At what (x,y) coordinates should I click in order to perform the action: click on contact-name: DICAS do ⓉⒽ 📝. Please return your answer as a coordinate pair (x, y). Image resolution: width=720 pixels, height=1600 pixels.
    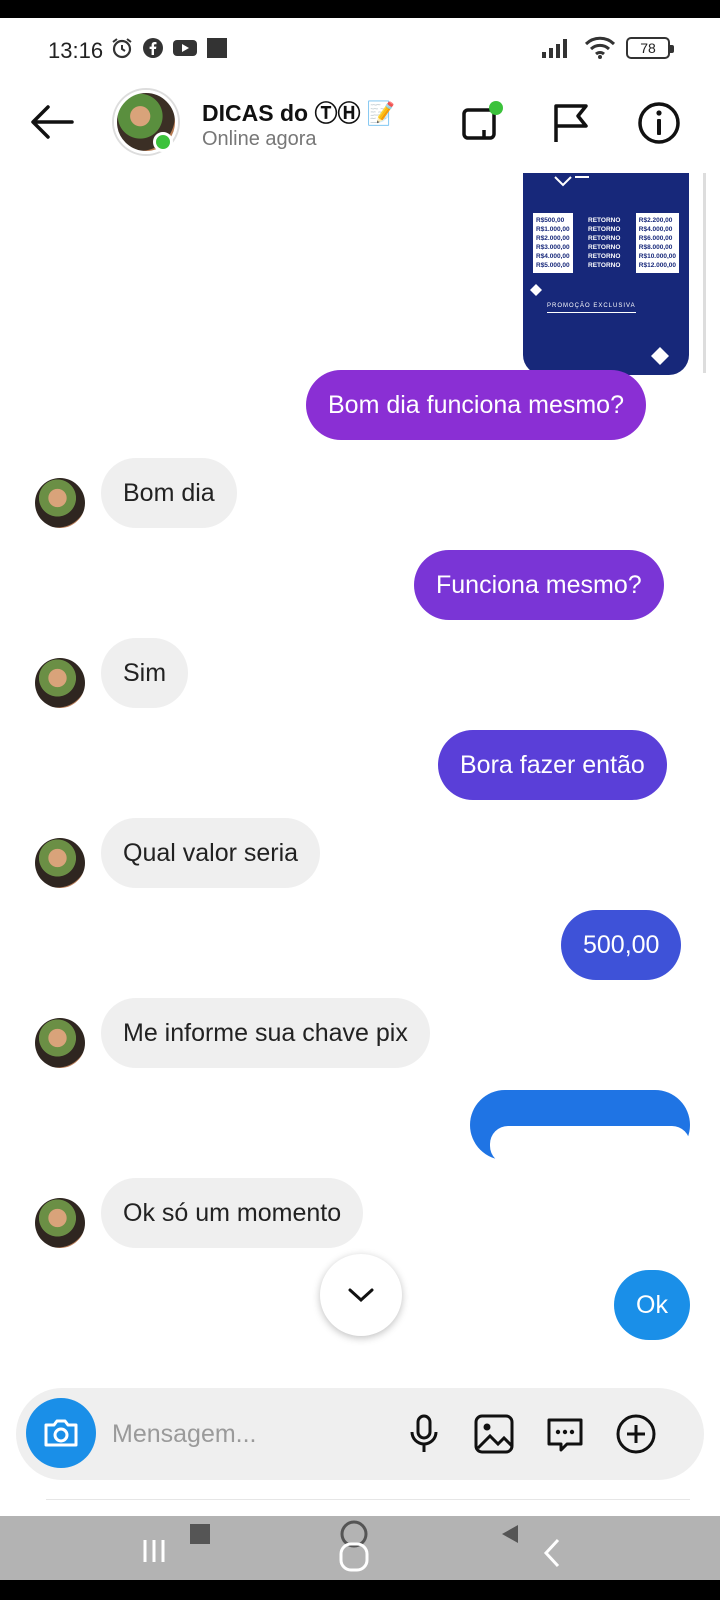
    Looking at the image, I should click on (298, 111).